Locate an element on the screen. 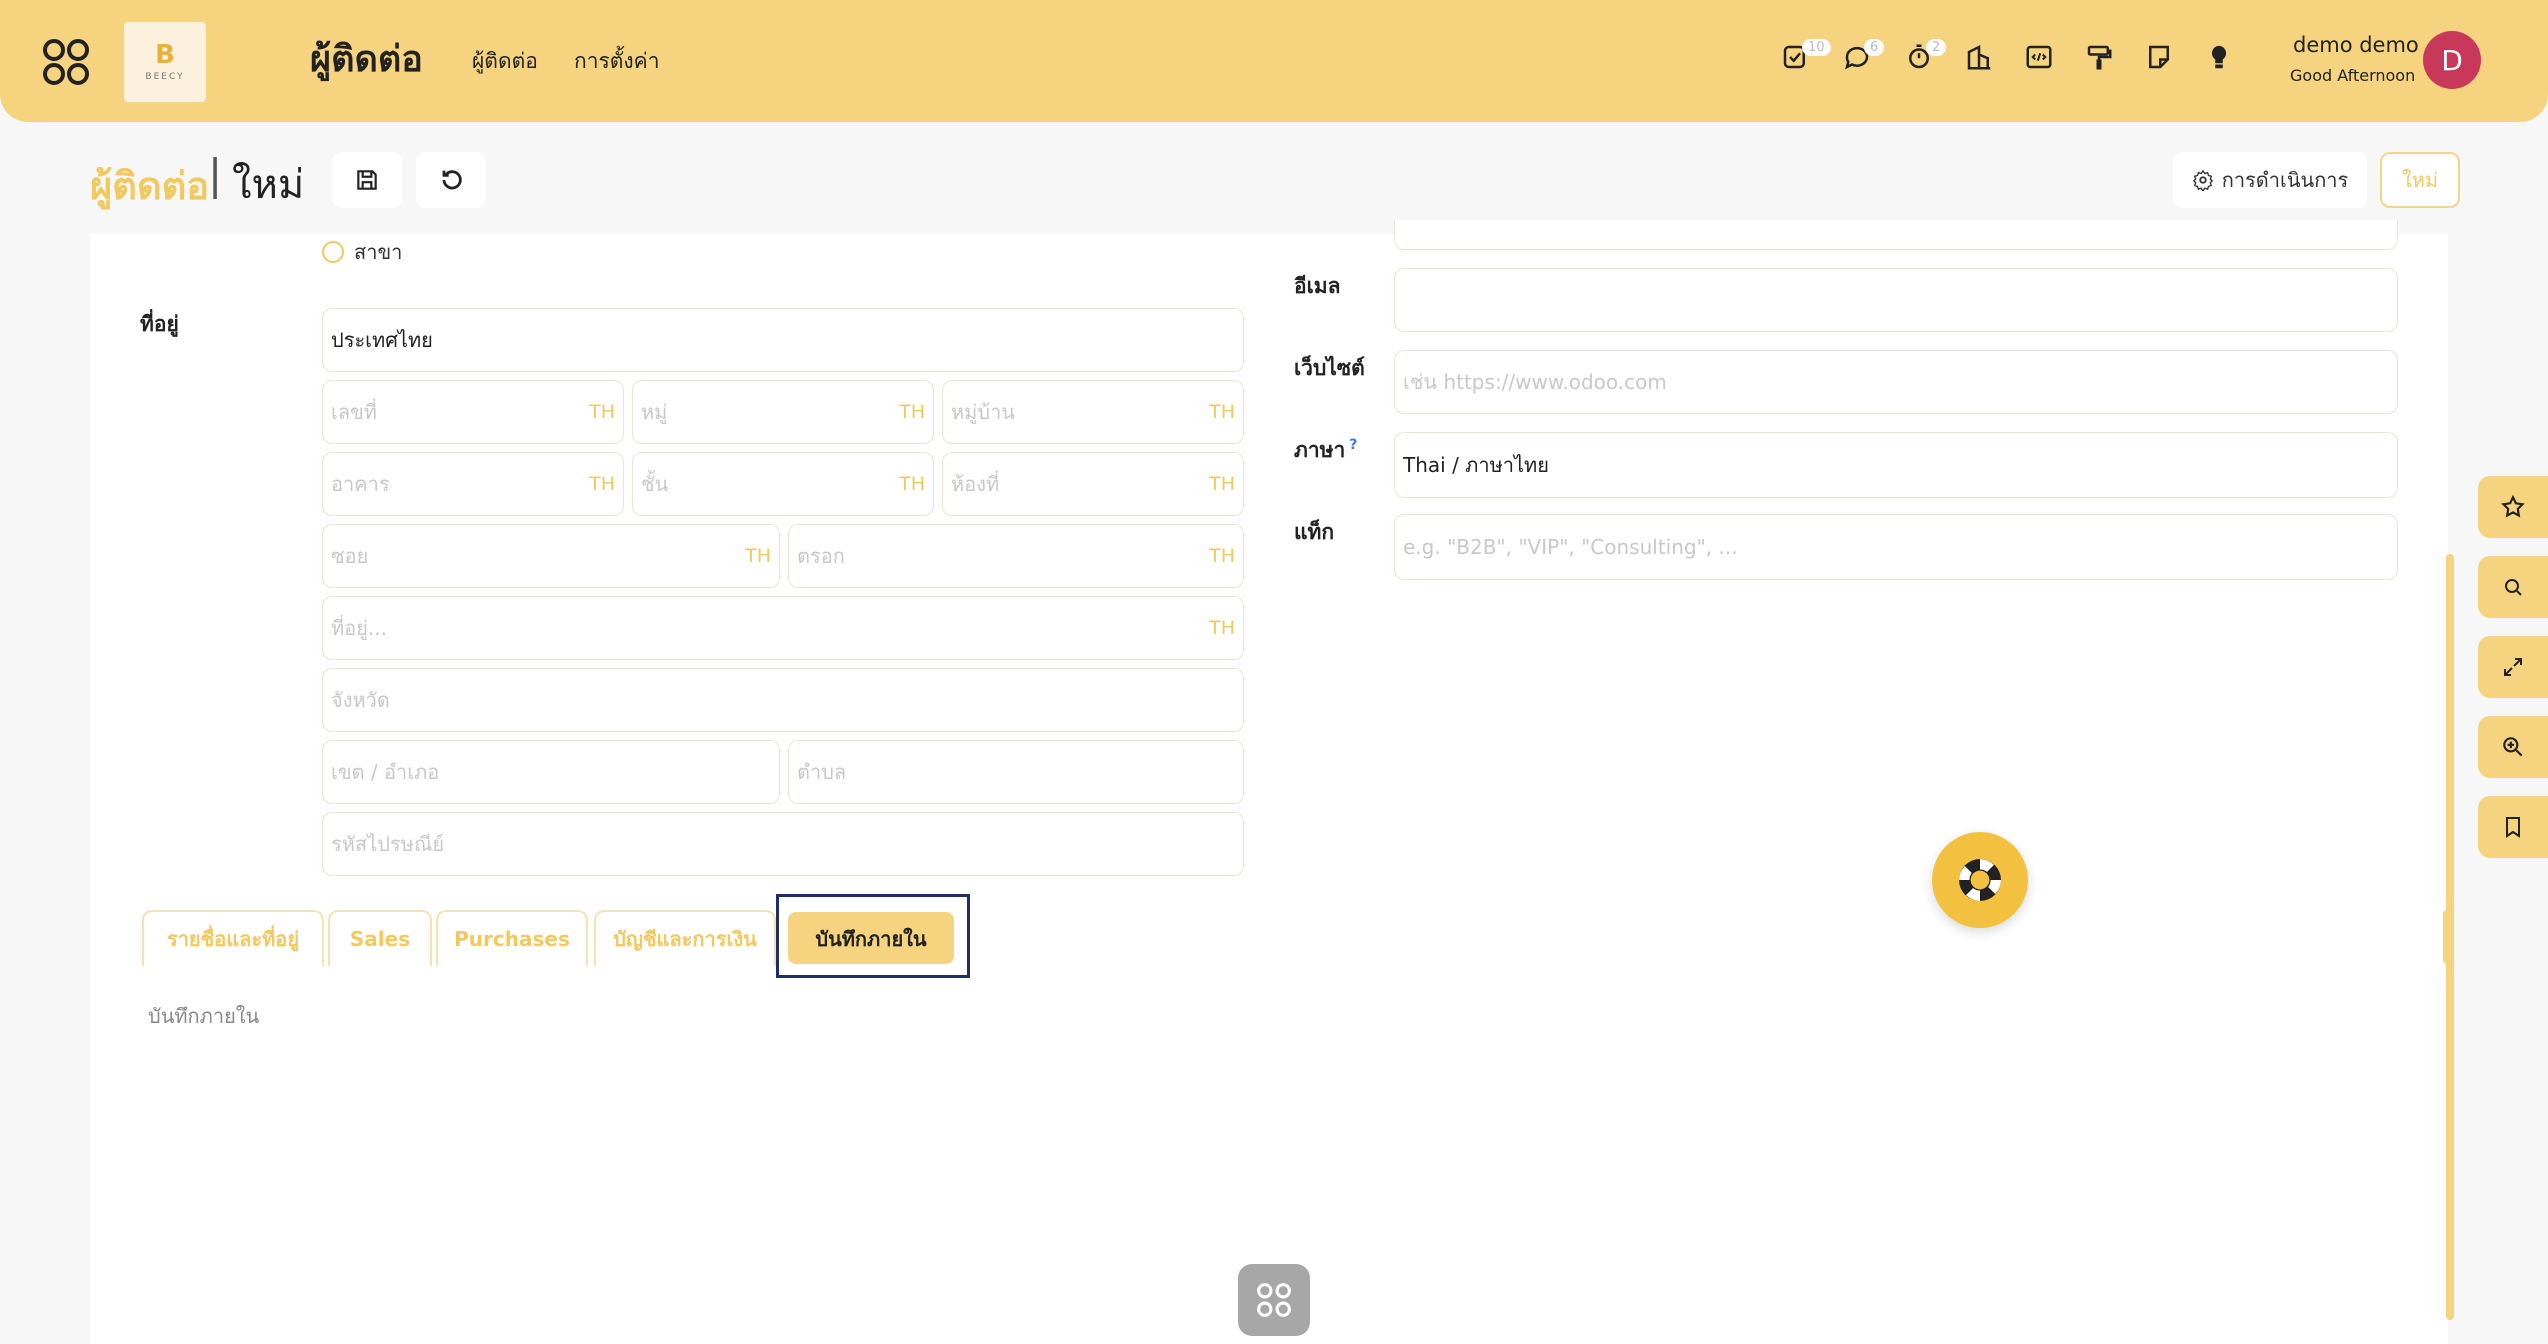  bookmark-icon is located at coordinates (2513, 827).